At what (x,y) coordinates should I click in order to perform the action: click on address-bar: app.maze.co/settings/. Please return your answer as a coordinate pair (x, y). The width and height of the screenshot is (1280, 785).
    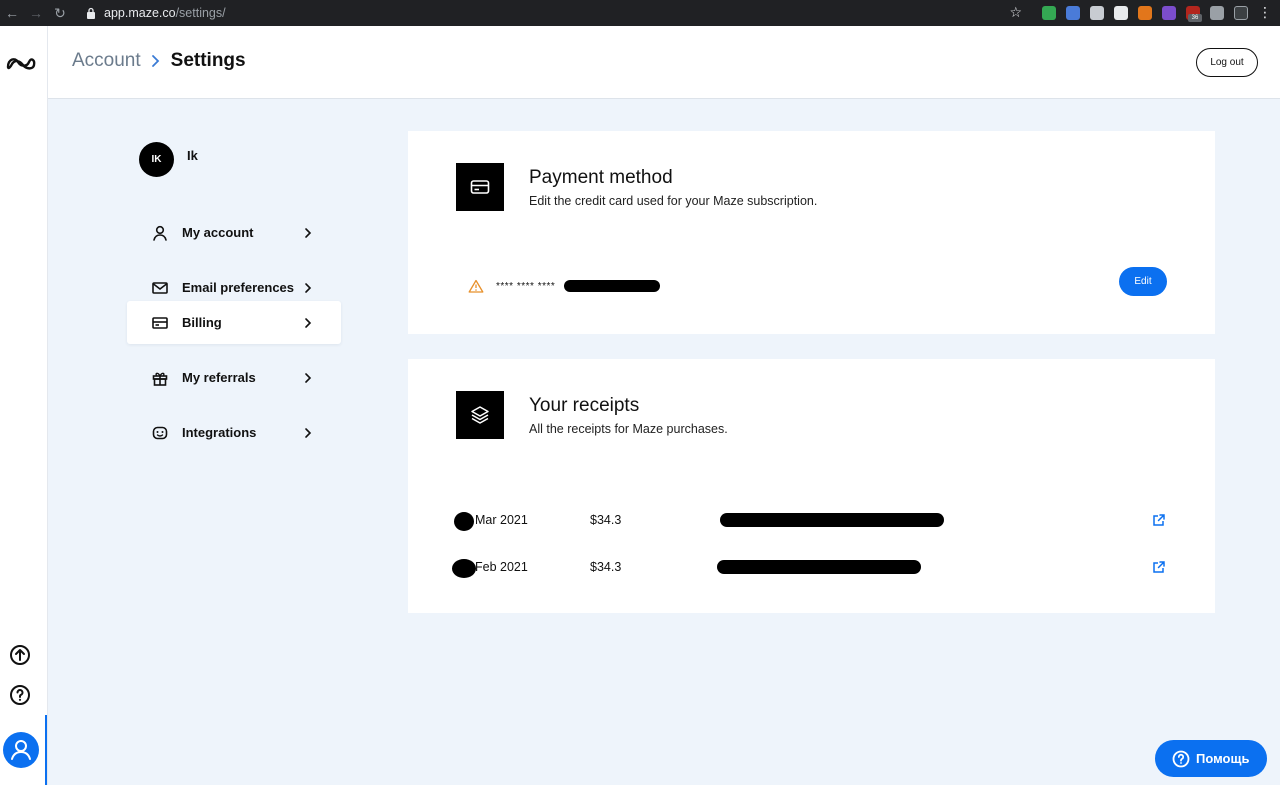
    Looking at the image, I should click on (156, 13).